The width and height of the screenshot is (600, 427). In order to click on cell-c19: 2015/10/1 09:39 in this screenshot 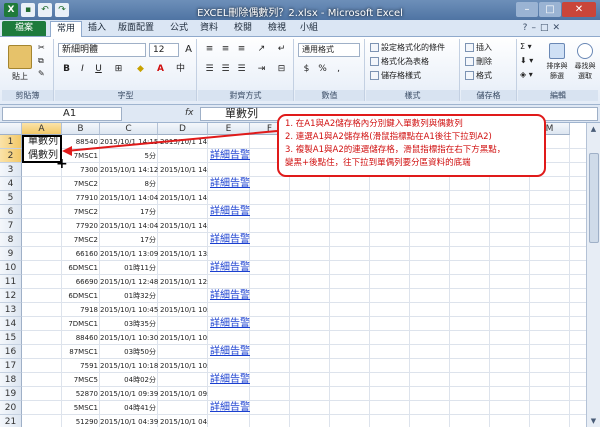, I will do `click(129, 394)`.